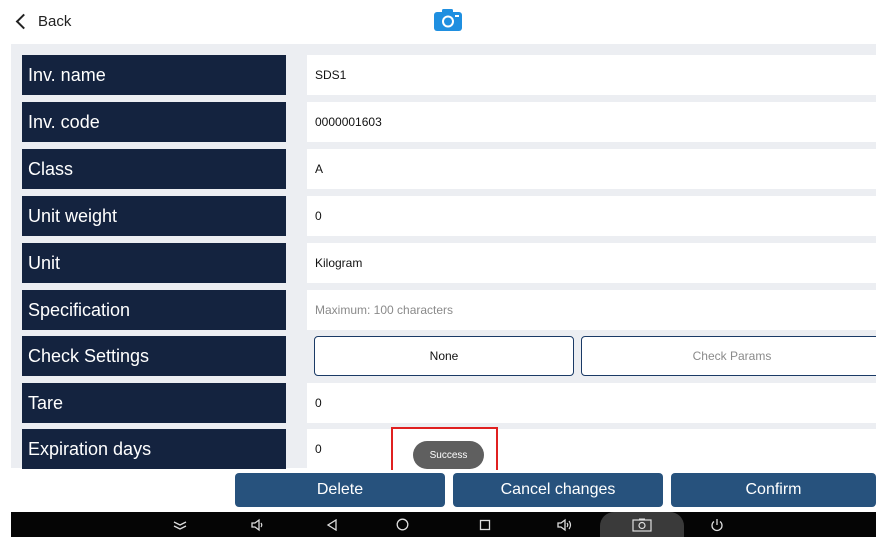 Image resolution: width=876 pixels, height=537 pixels. What do you see at coordinates (773, 490) in the screenshot?
I see `confirm-button: Confirm` at bounding box center [773, 490].